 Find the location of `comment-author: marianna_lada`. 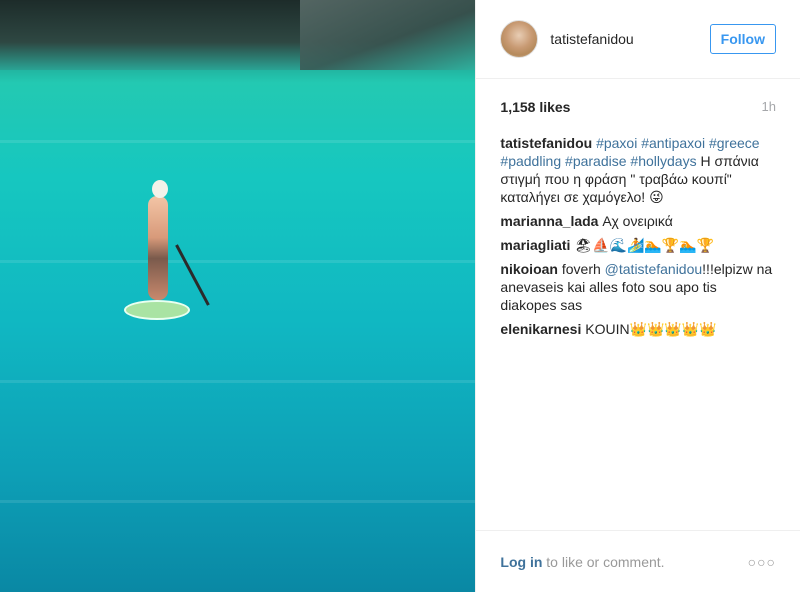

comment-author: marianna_lada is located at coordinates (549, 221).